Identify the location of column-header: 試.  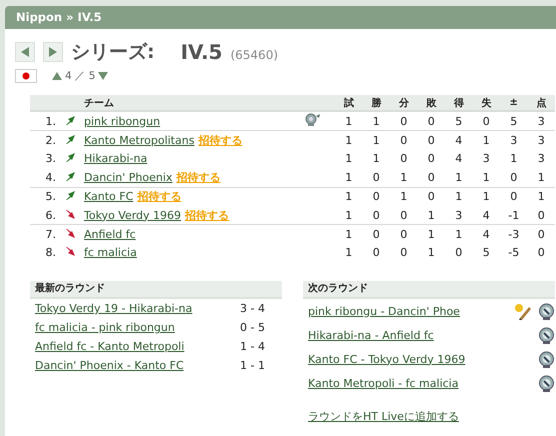
(348, 103).